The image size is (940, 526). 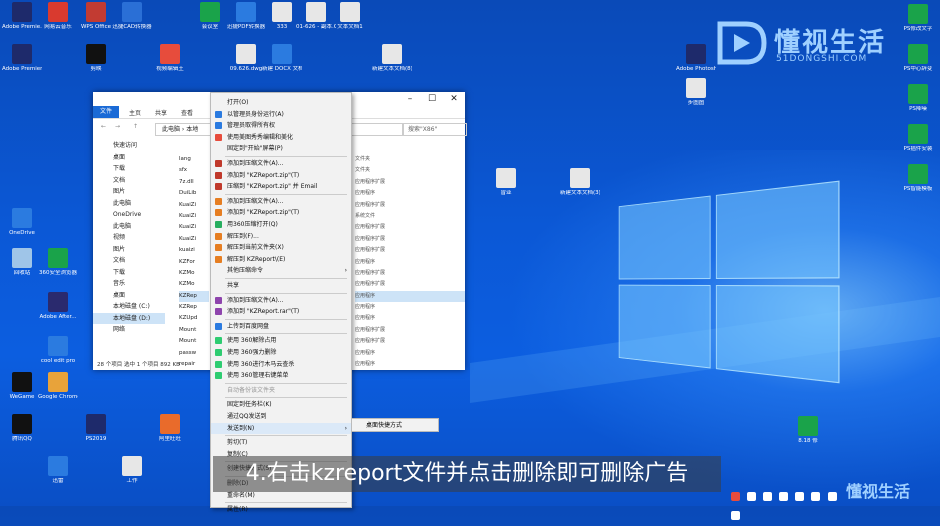 What do you see at coordinates (132, 470) in the screenshot?
I see `desktop-icon: 工作` at bounding box center [132, 470].